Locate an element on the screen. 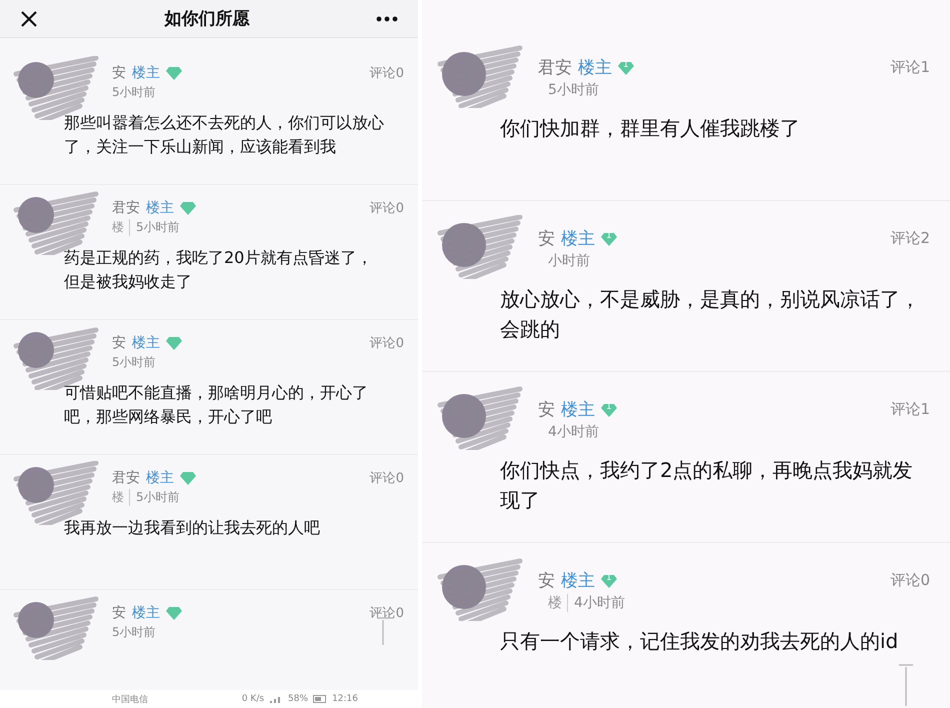 This screenshot has height=708, width=950. network-speed: 0 K/s is located at coordinates (253, 699).